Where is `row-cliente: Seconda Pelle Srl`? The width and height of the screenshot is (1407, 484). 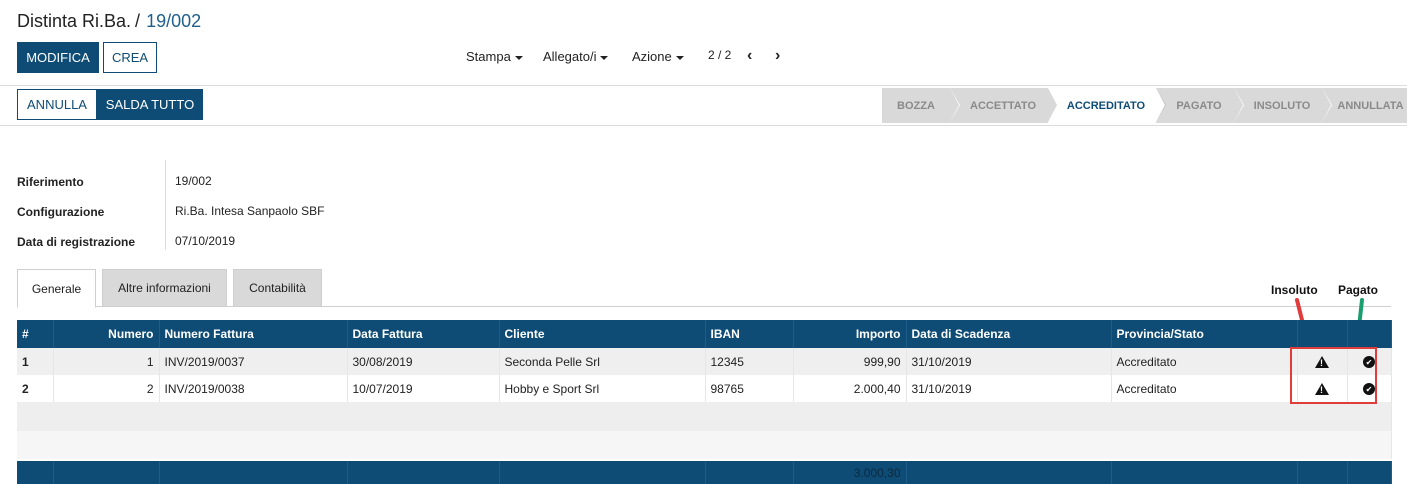 row-cliente: Seconda Pelle Srl is located at coordinates (602, 361).